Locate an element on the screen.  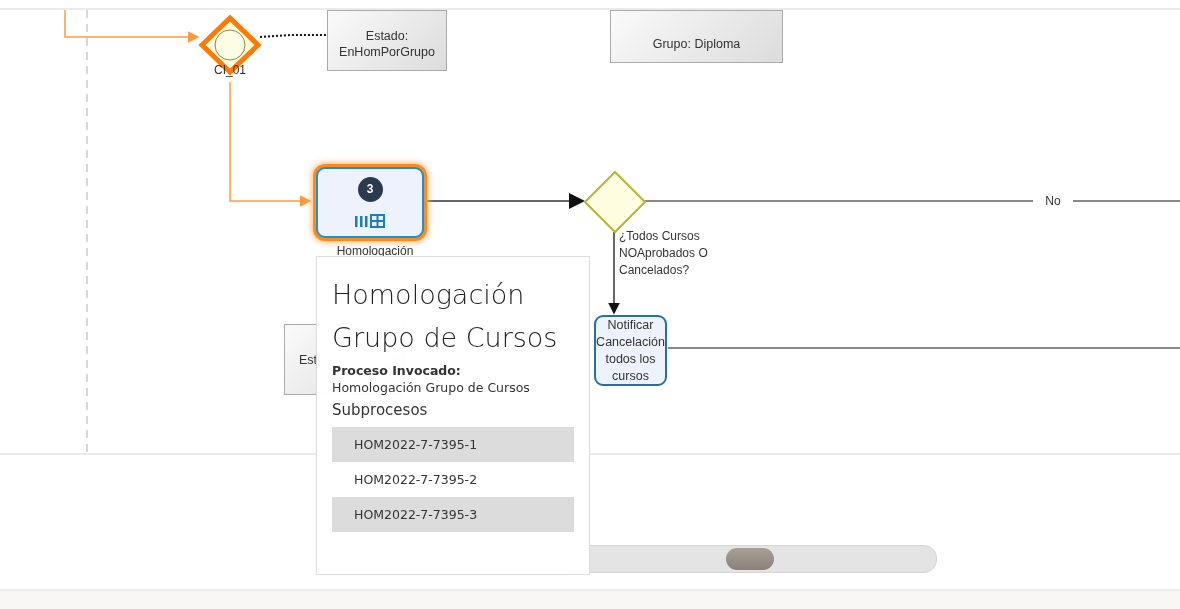
task-box: Notificar Cancelación todos los cursos is located at coordinates (630, 350).